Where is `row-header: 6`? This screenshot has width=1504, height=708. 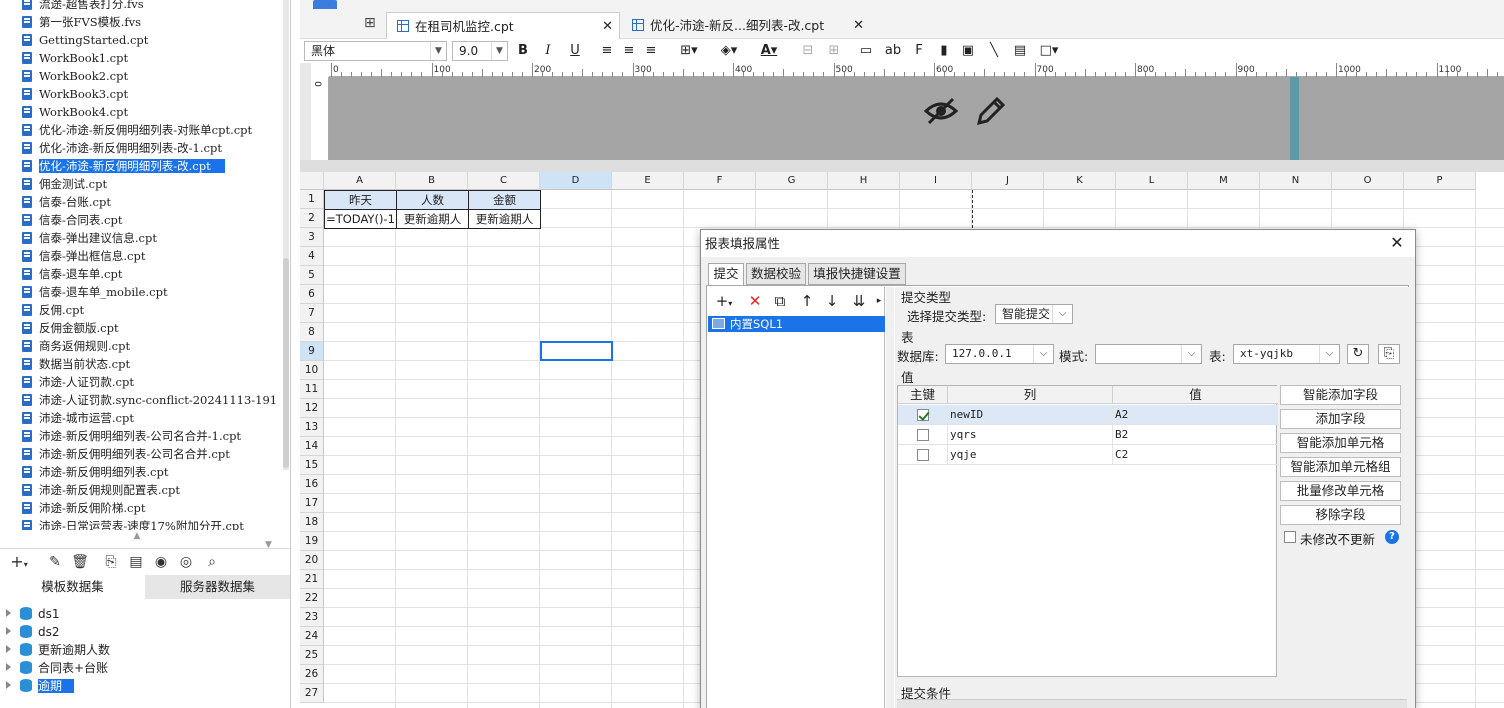
row-header: 6 is located at coordinates (312, 294).